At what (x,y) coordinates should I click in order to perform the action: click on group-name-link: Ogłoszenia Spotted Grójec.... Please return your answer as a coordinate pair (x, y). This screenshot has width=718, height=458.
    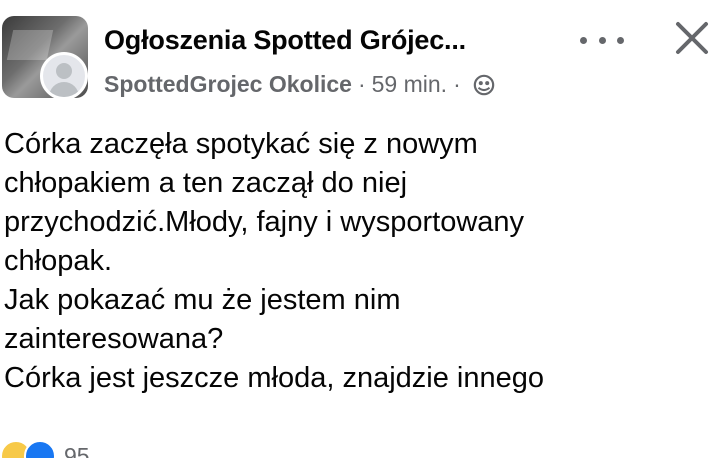
    Looking at the image, I should click on (285, 40).